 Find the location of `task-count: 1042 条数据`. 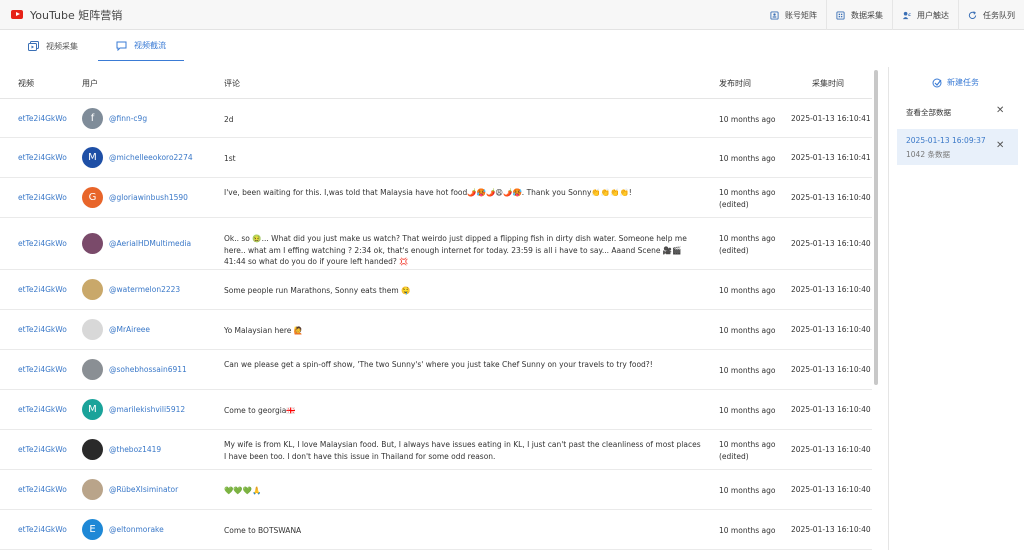

task-count: 1042 条数据 is located at coordinates (928, 154).